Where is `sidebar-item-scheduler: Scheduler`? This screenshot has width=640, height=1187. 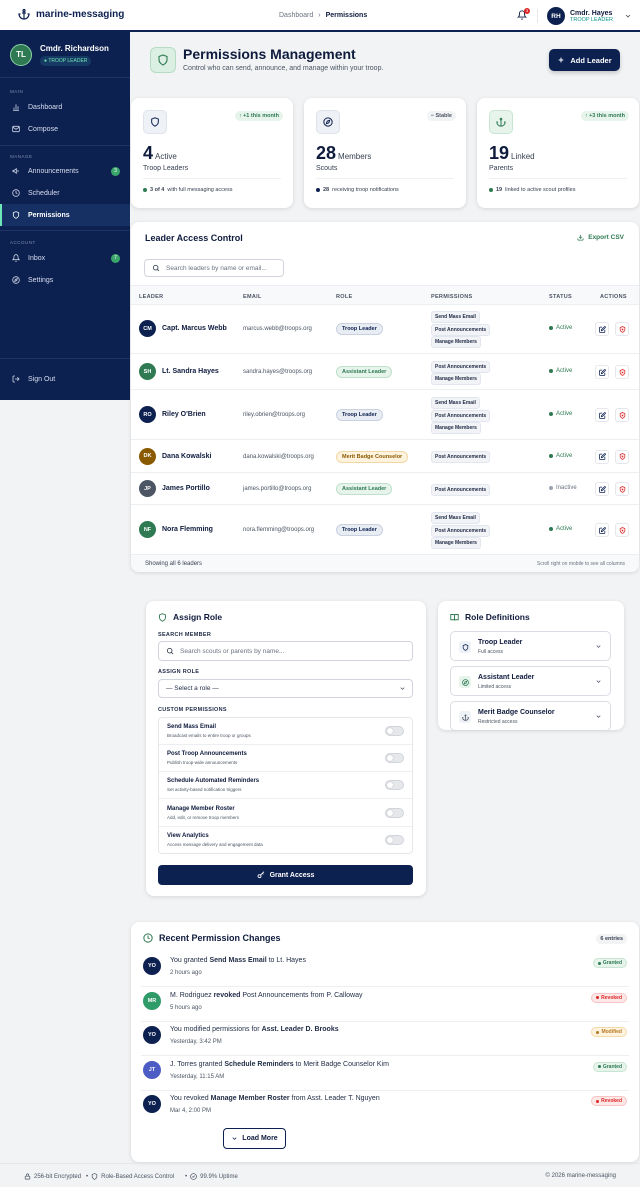 sidebar-item-scheduler: Scheduler is located at coordinates (65, 193).